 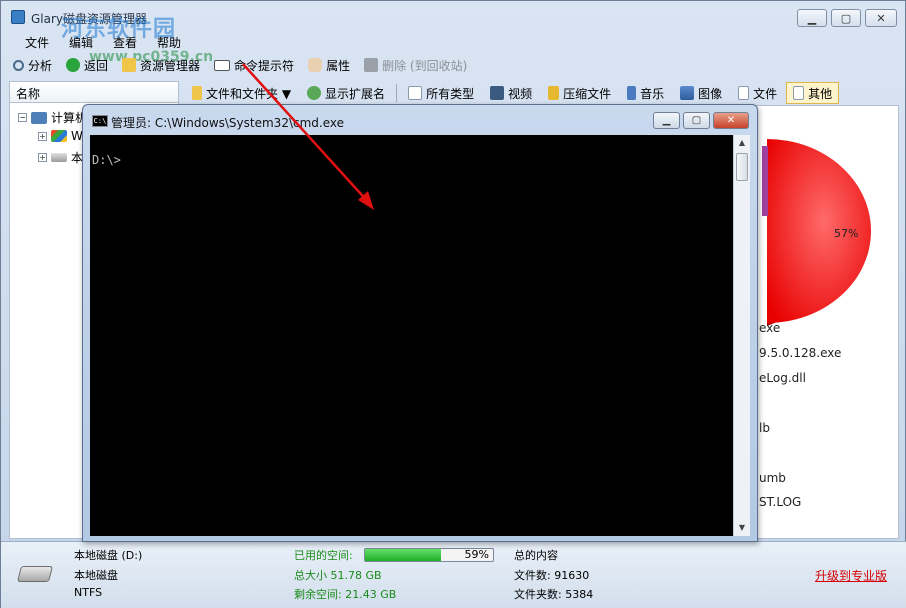 I want to click on filter-bar: 文件和文件夹 ▼ 显示扩展名 所有类型 视频 压缩文件 音乐 图像 文件 其他, so click(x=540, y=93).